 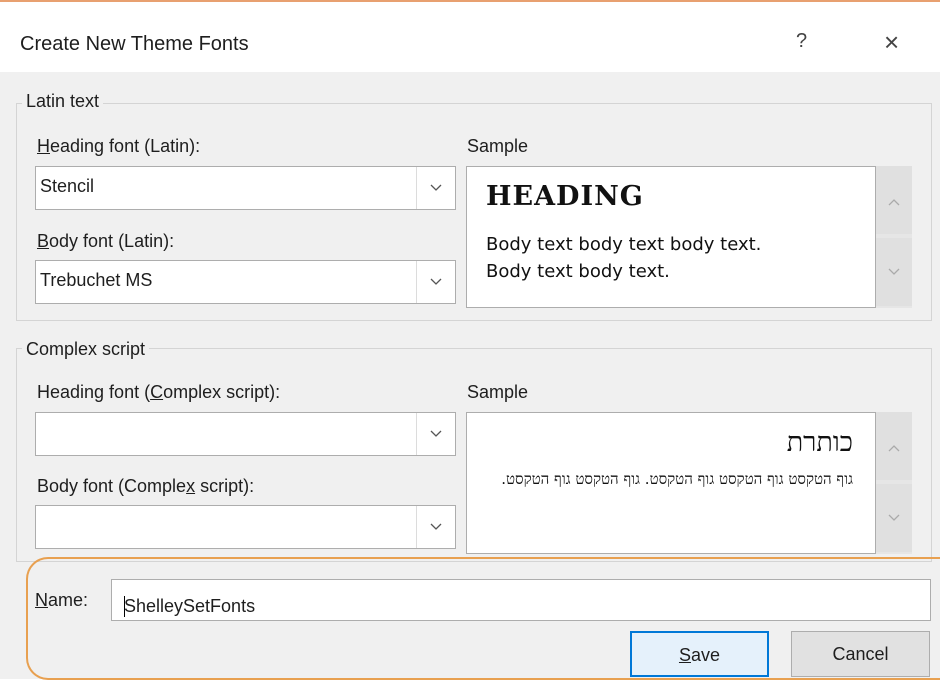 I want to click on cancel-button: Cancel, so click(x=860, y=654).